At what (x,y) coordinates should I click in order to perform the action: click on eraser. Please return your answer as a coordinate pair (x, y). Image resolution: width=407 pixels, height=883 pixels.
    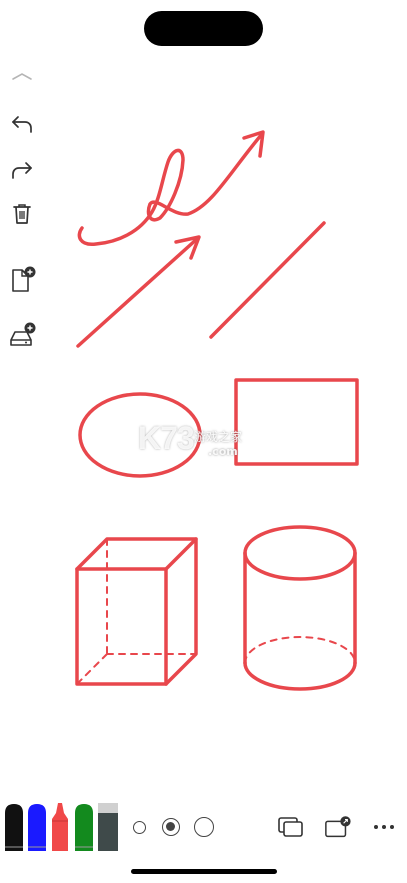
    Looking at the image, I should click on (108, 827).